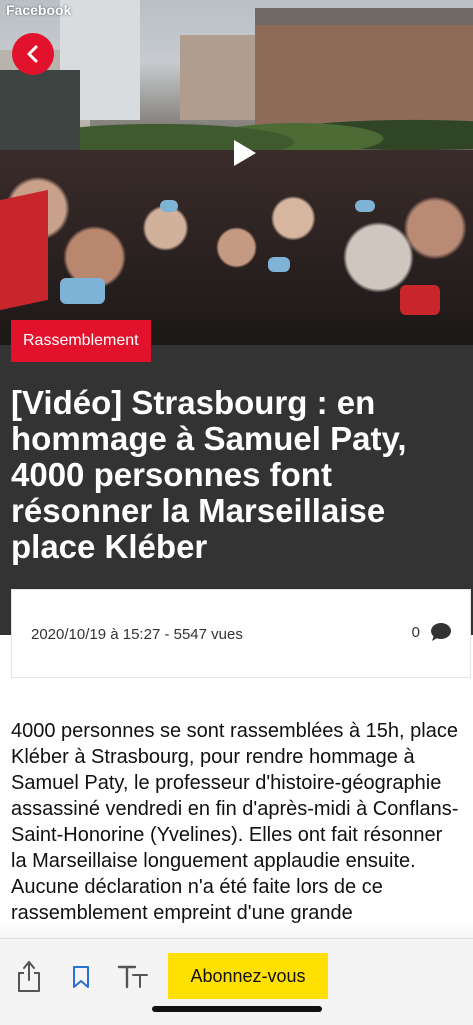  I want to click on article-meta-card: 2020/10/19 à 15:27 - 5547 vues 0, so click(241, 633).